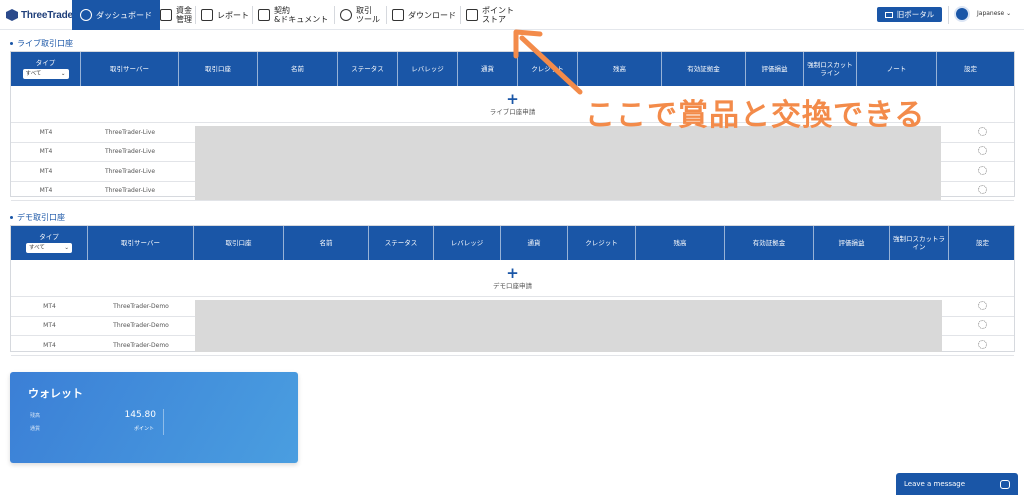 The height and width of the screenshot is (495, 1024). I want to click on annotation-text: ここで賞品と交換できる, so click(755, 115).